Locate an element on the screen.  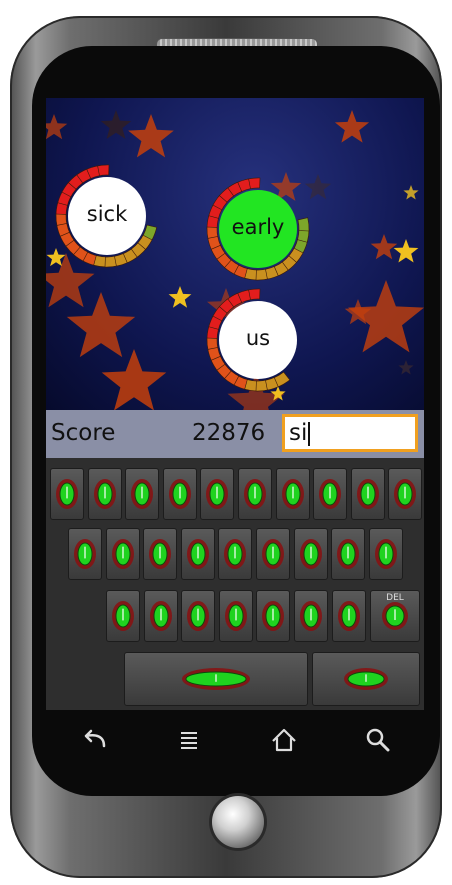
word-text: us is located at coordinates (258, 338).